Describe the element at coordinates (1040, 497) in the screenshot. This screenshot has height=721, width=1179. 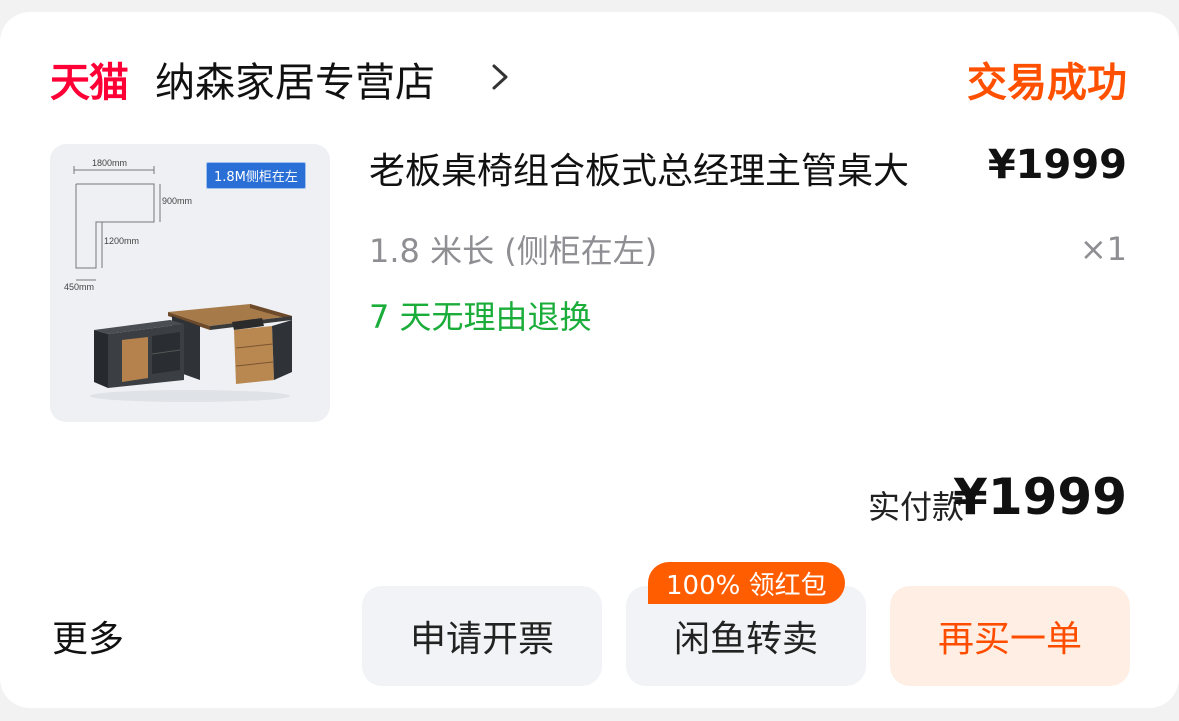
I see `paid-amount: ¥1999` at that location.